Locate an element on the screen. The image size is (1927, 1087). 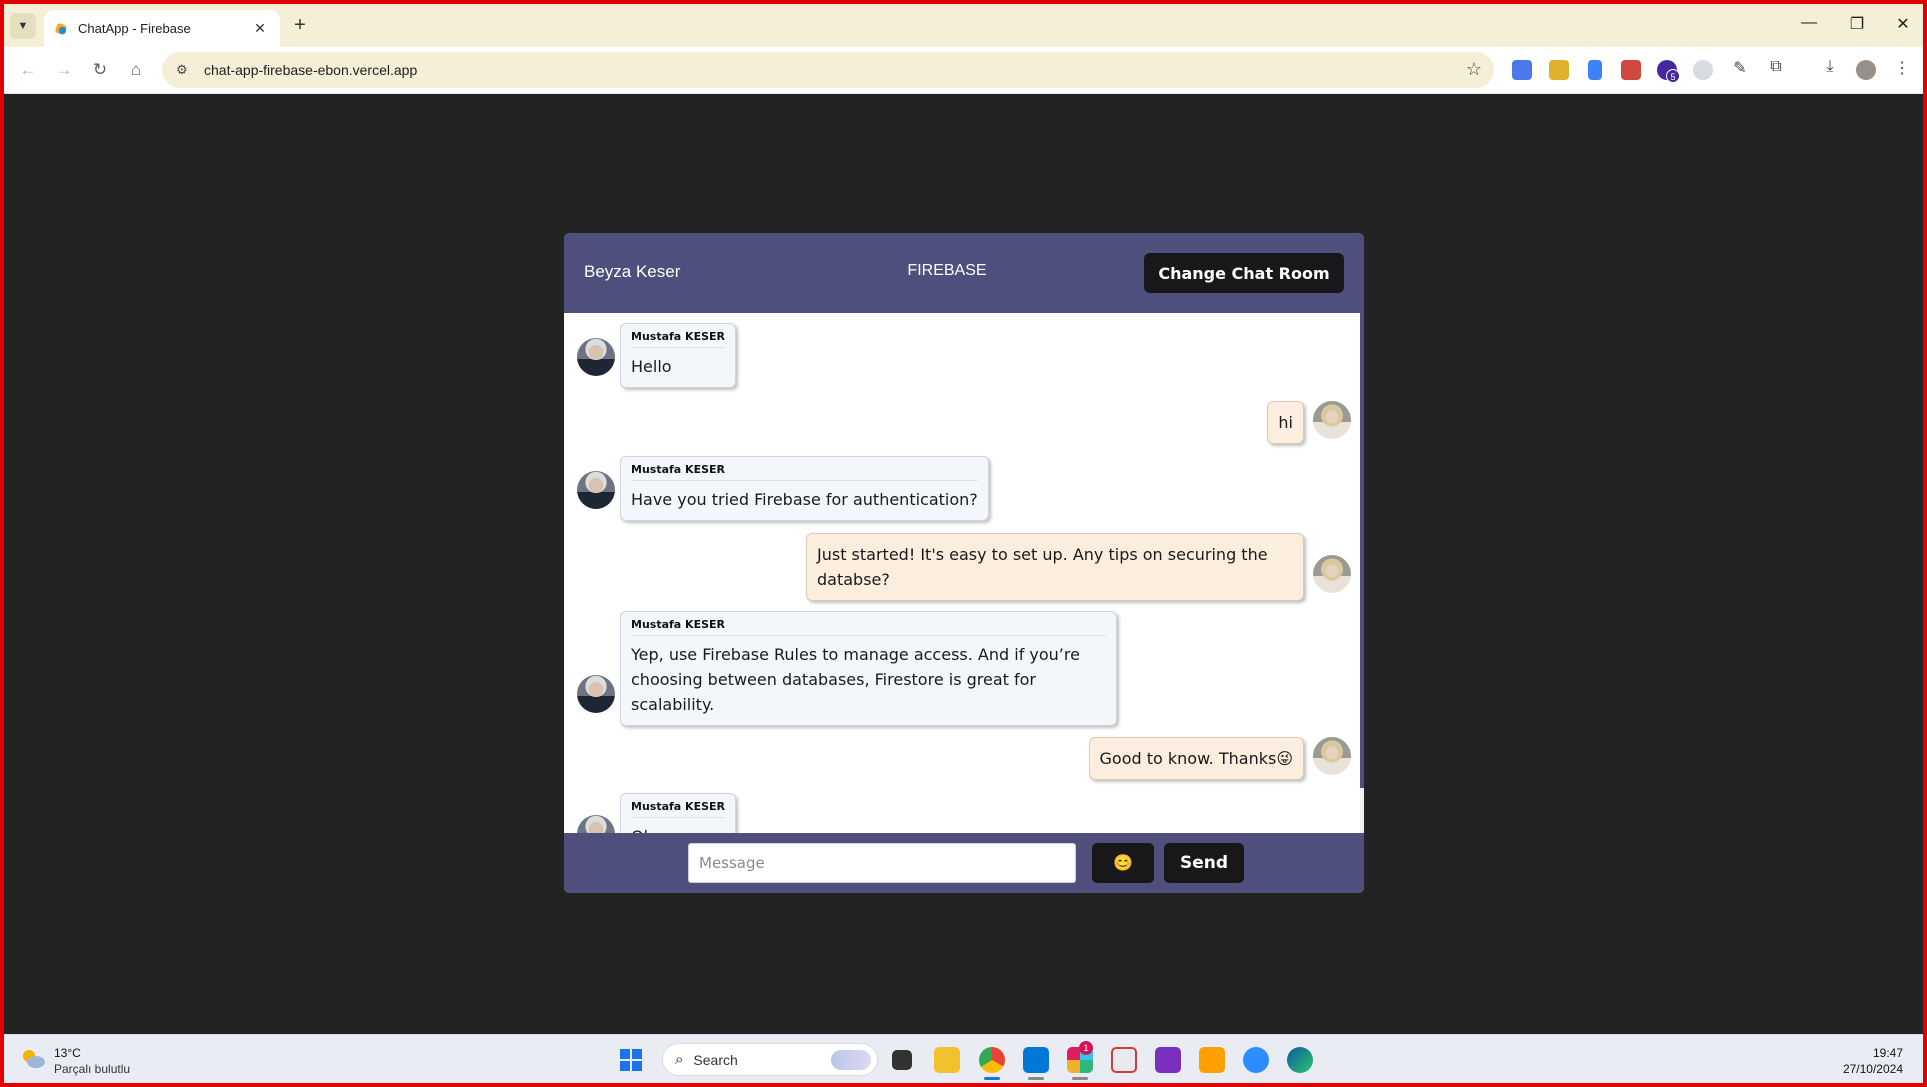
back-icon: ← is located at coordinates (28, 71).